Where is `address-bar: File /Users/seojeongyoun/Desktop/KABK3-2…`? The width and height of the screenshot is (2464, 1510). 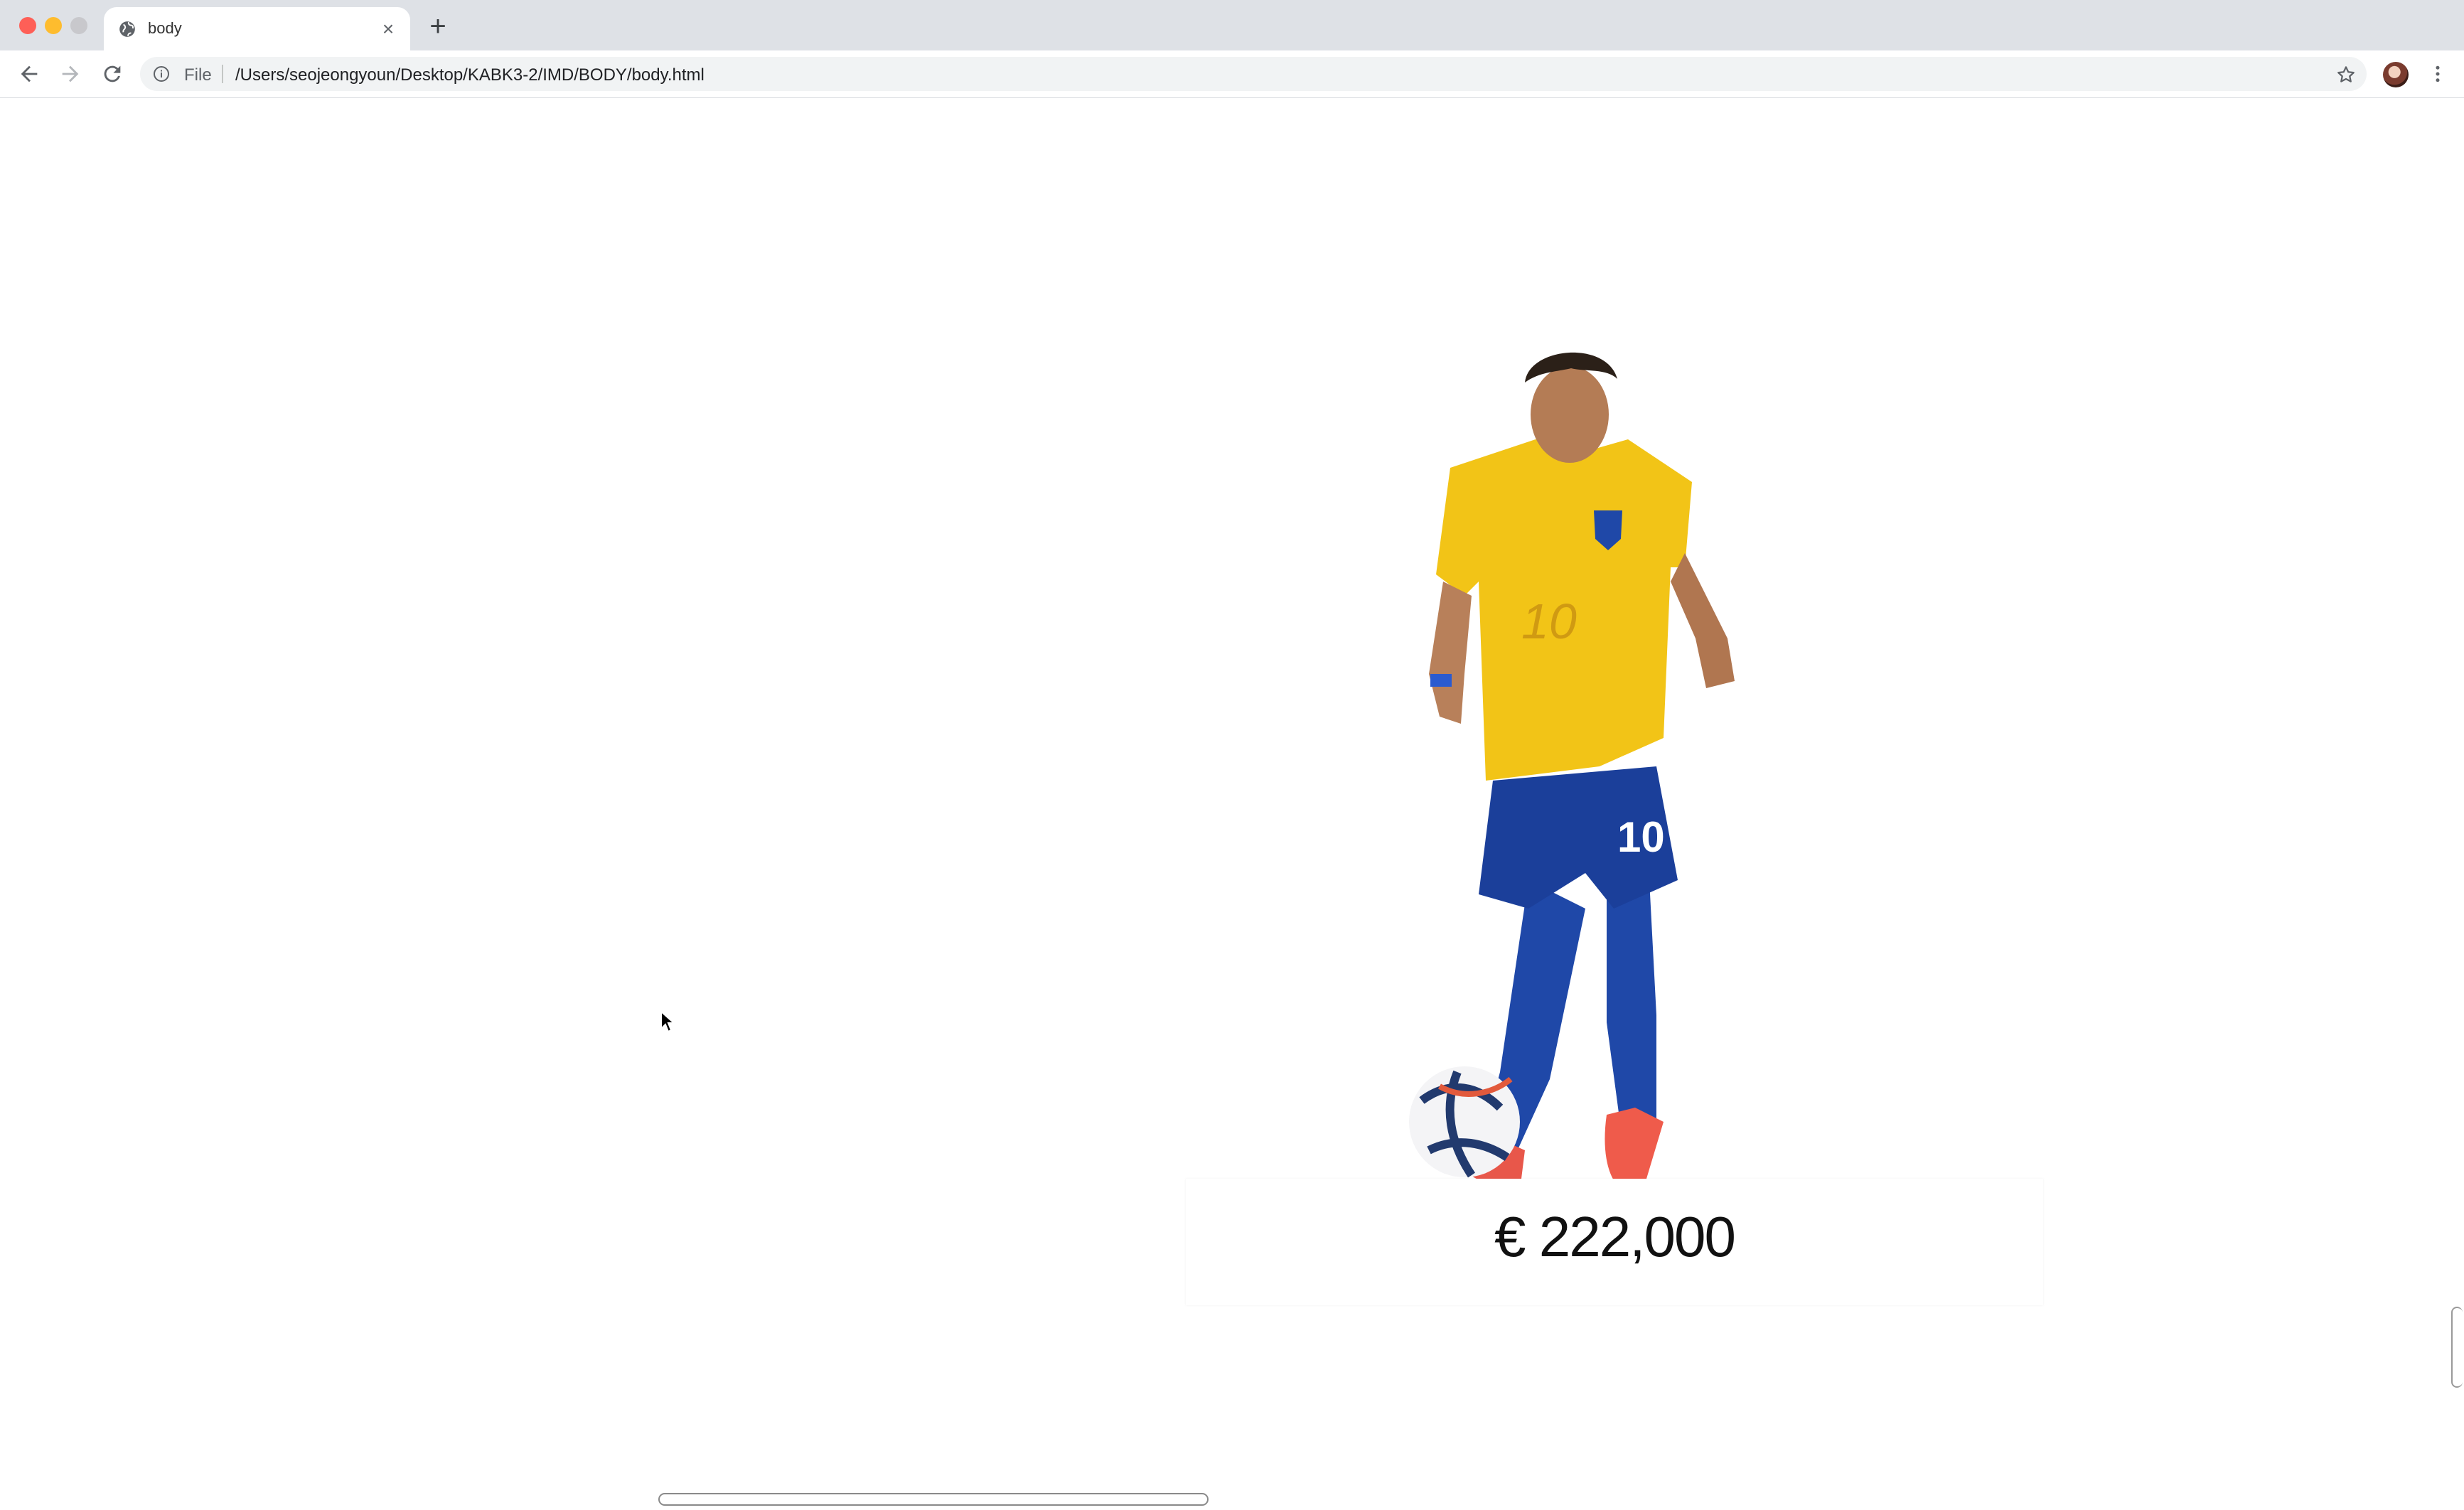 address-bar: File /Users/seojeongyoun/Desktop/KABK3-2… is located at coordinates (1253, 74).